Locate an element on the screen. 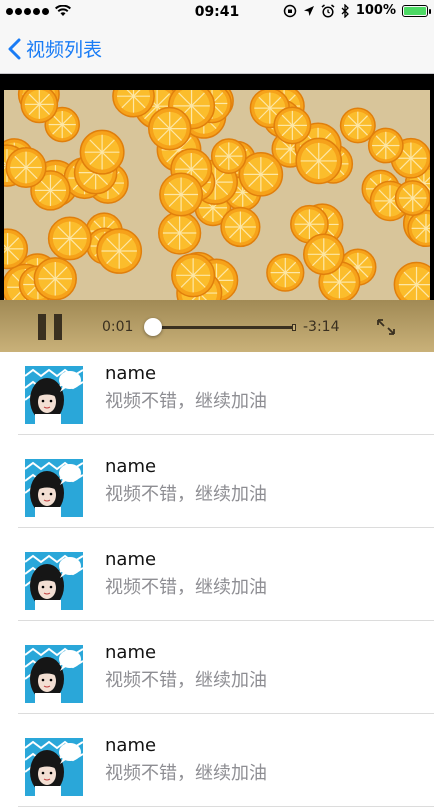 Image resolution: width=434 pixels, height=807 pixels. battery-percent: 100% is located at coordinates (375, 10).